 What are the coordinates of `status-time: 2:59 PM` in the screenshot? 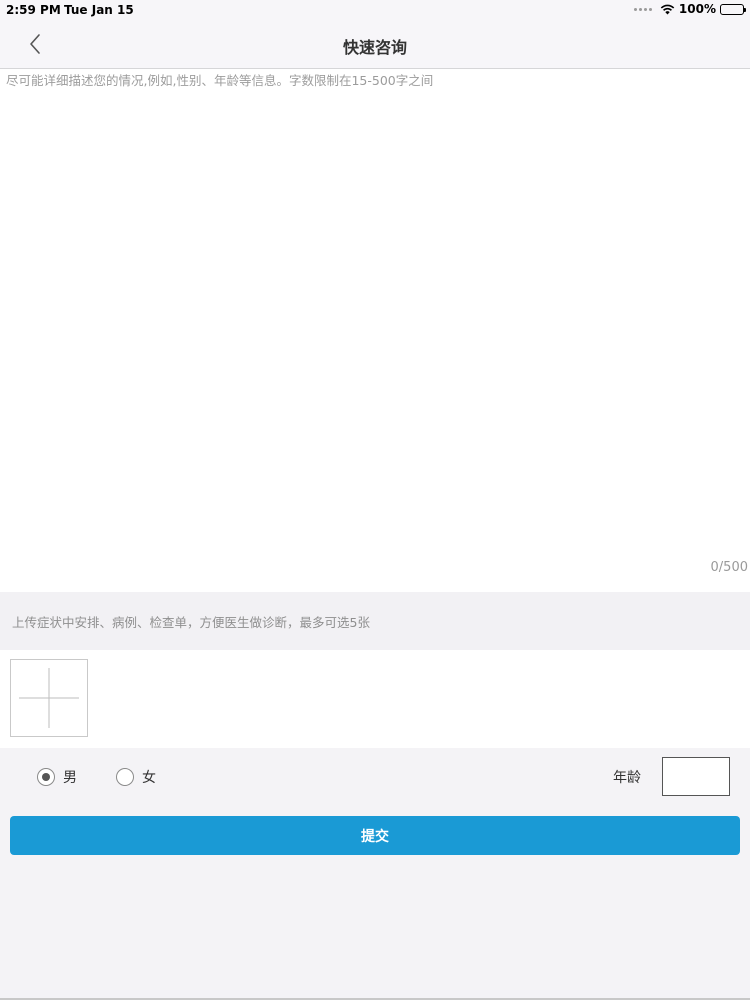 It's located at (33, 10).